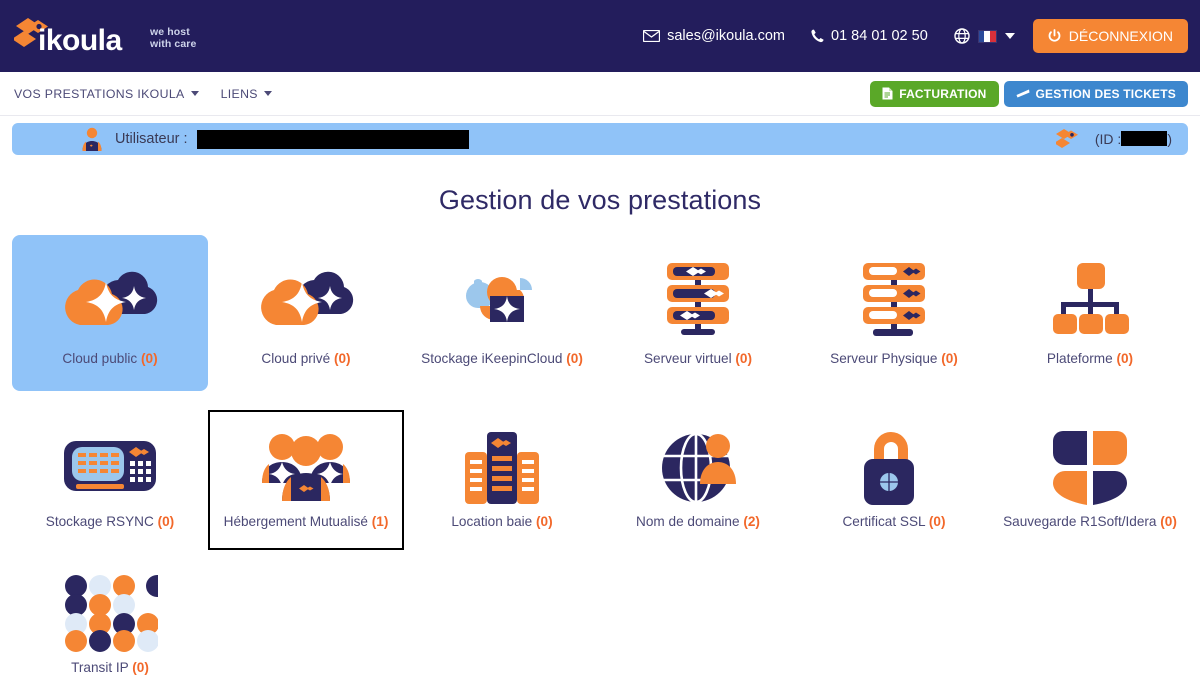 The image size is (1200, 683). I want to click on backup-r1soft-icon, so click(1090, 468).